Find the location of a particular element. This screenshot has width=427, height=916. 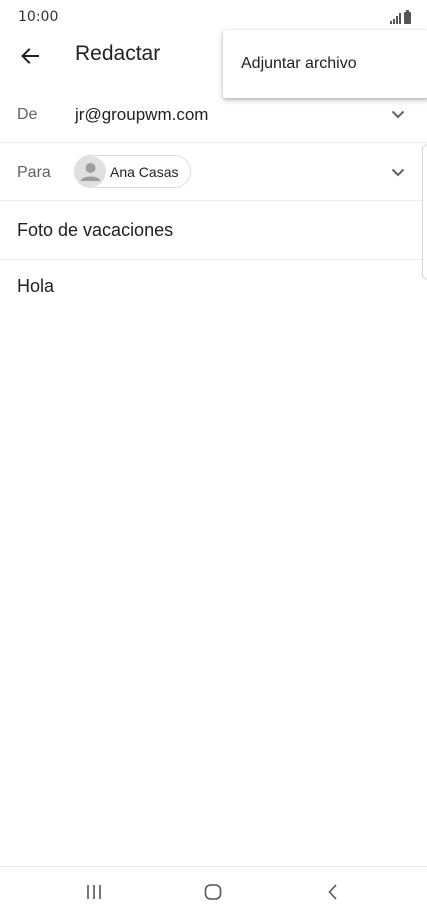

back-icon is located at coordinates (332, 892).